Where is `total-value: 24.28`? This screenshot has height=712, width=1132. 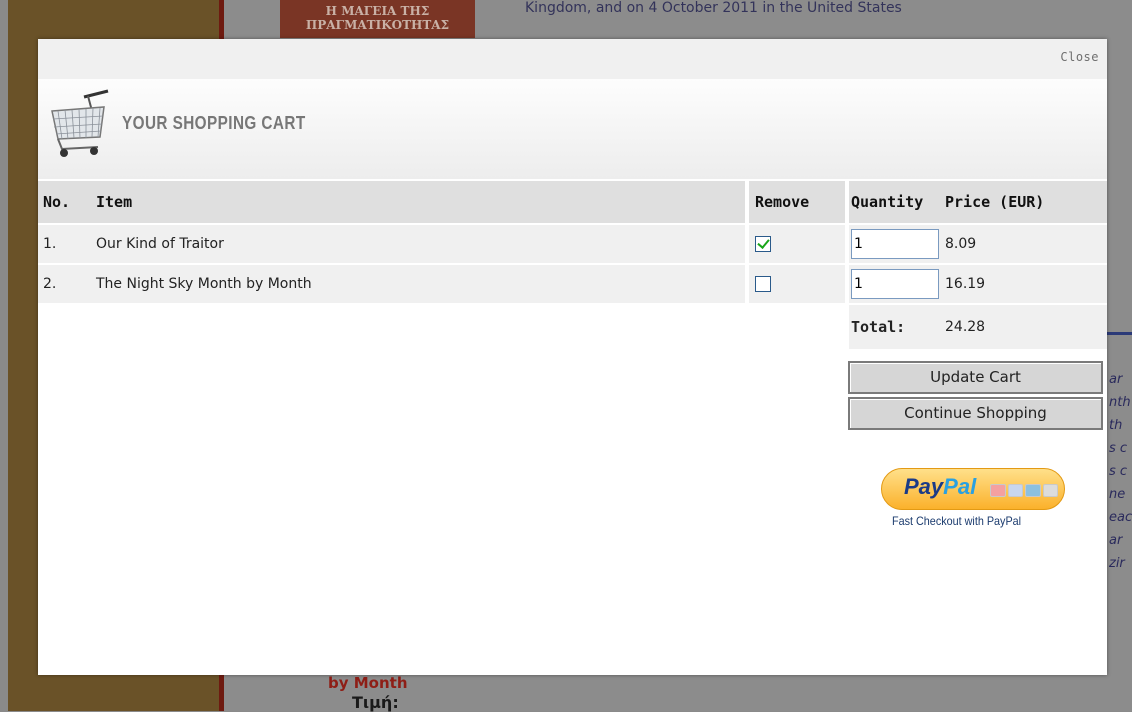 total-value: 24.28 is located at coordinates (1026, 327).